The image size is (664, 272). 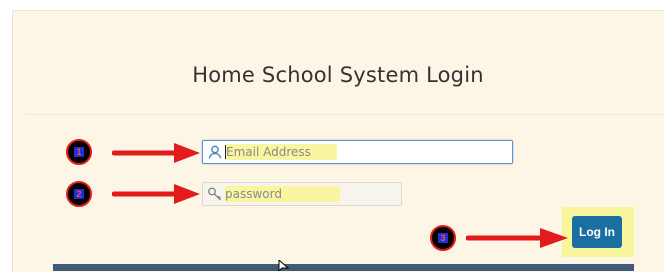 I want to click on password-field: password, so click(x=302, y=194).